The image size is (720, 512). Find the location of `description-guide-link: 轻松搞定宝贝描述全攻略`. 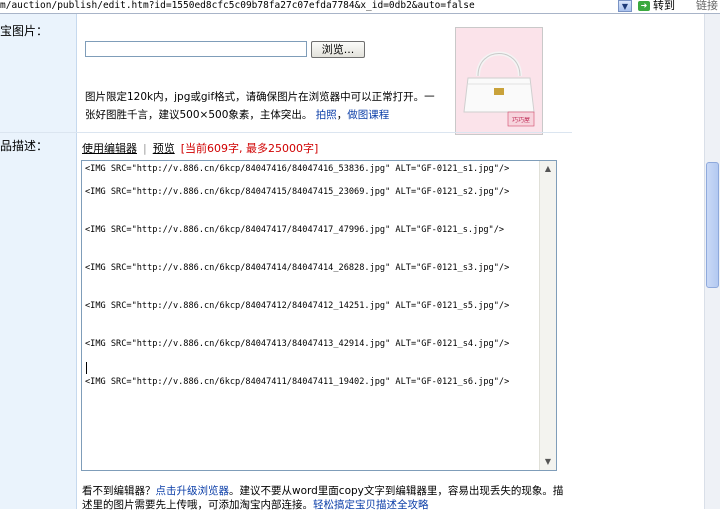

description-guide-link: 轻松搞定宝贝描述全攻略 is located at coordinates (371, 505).